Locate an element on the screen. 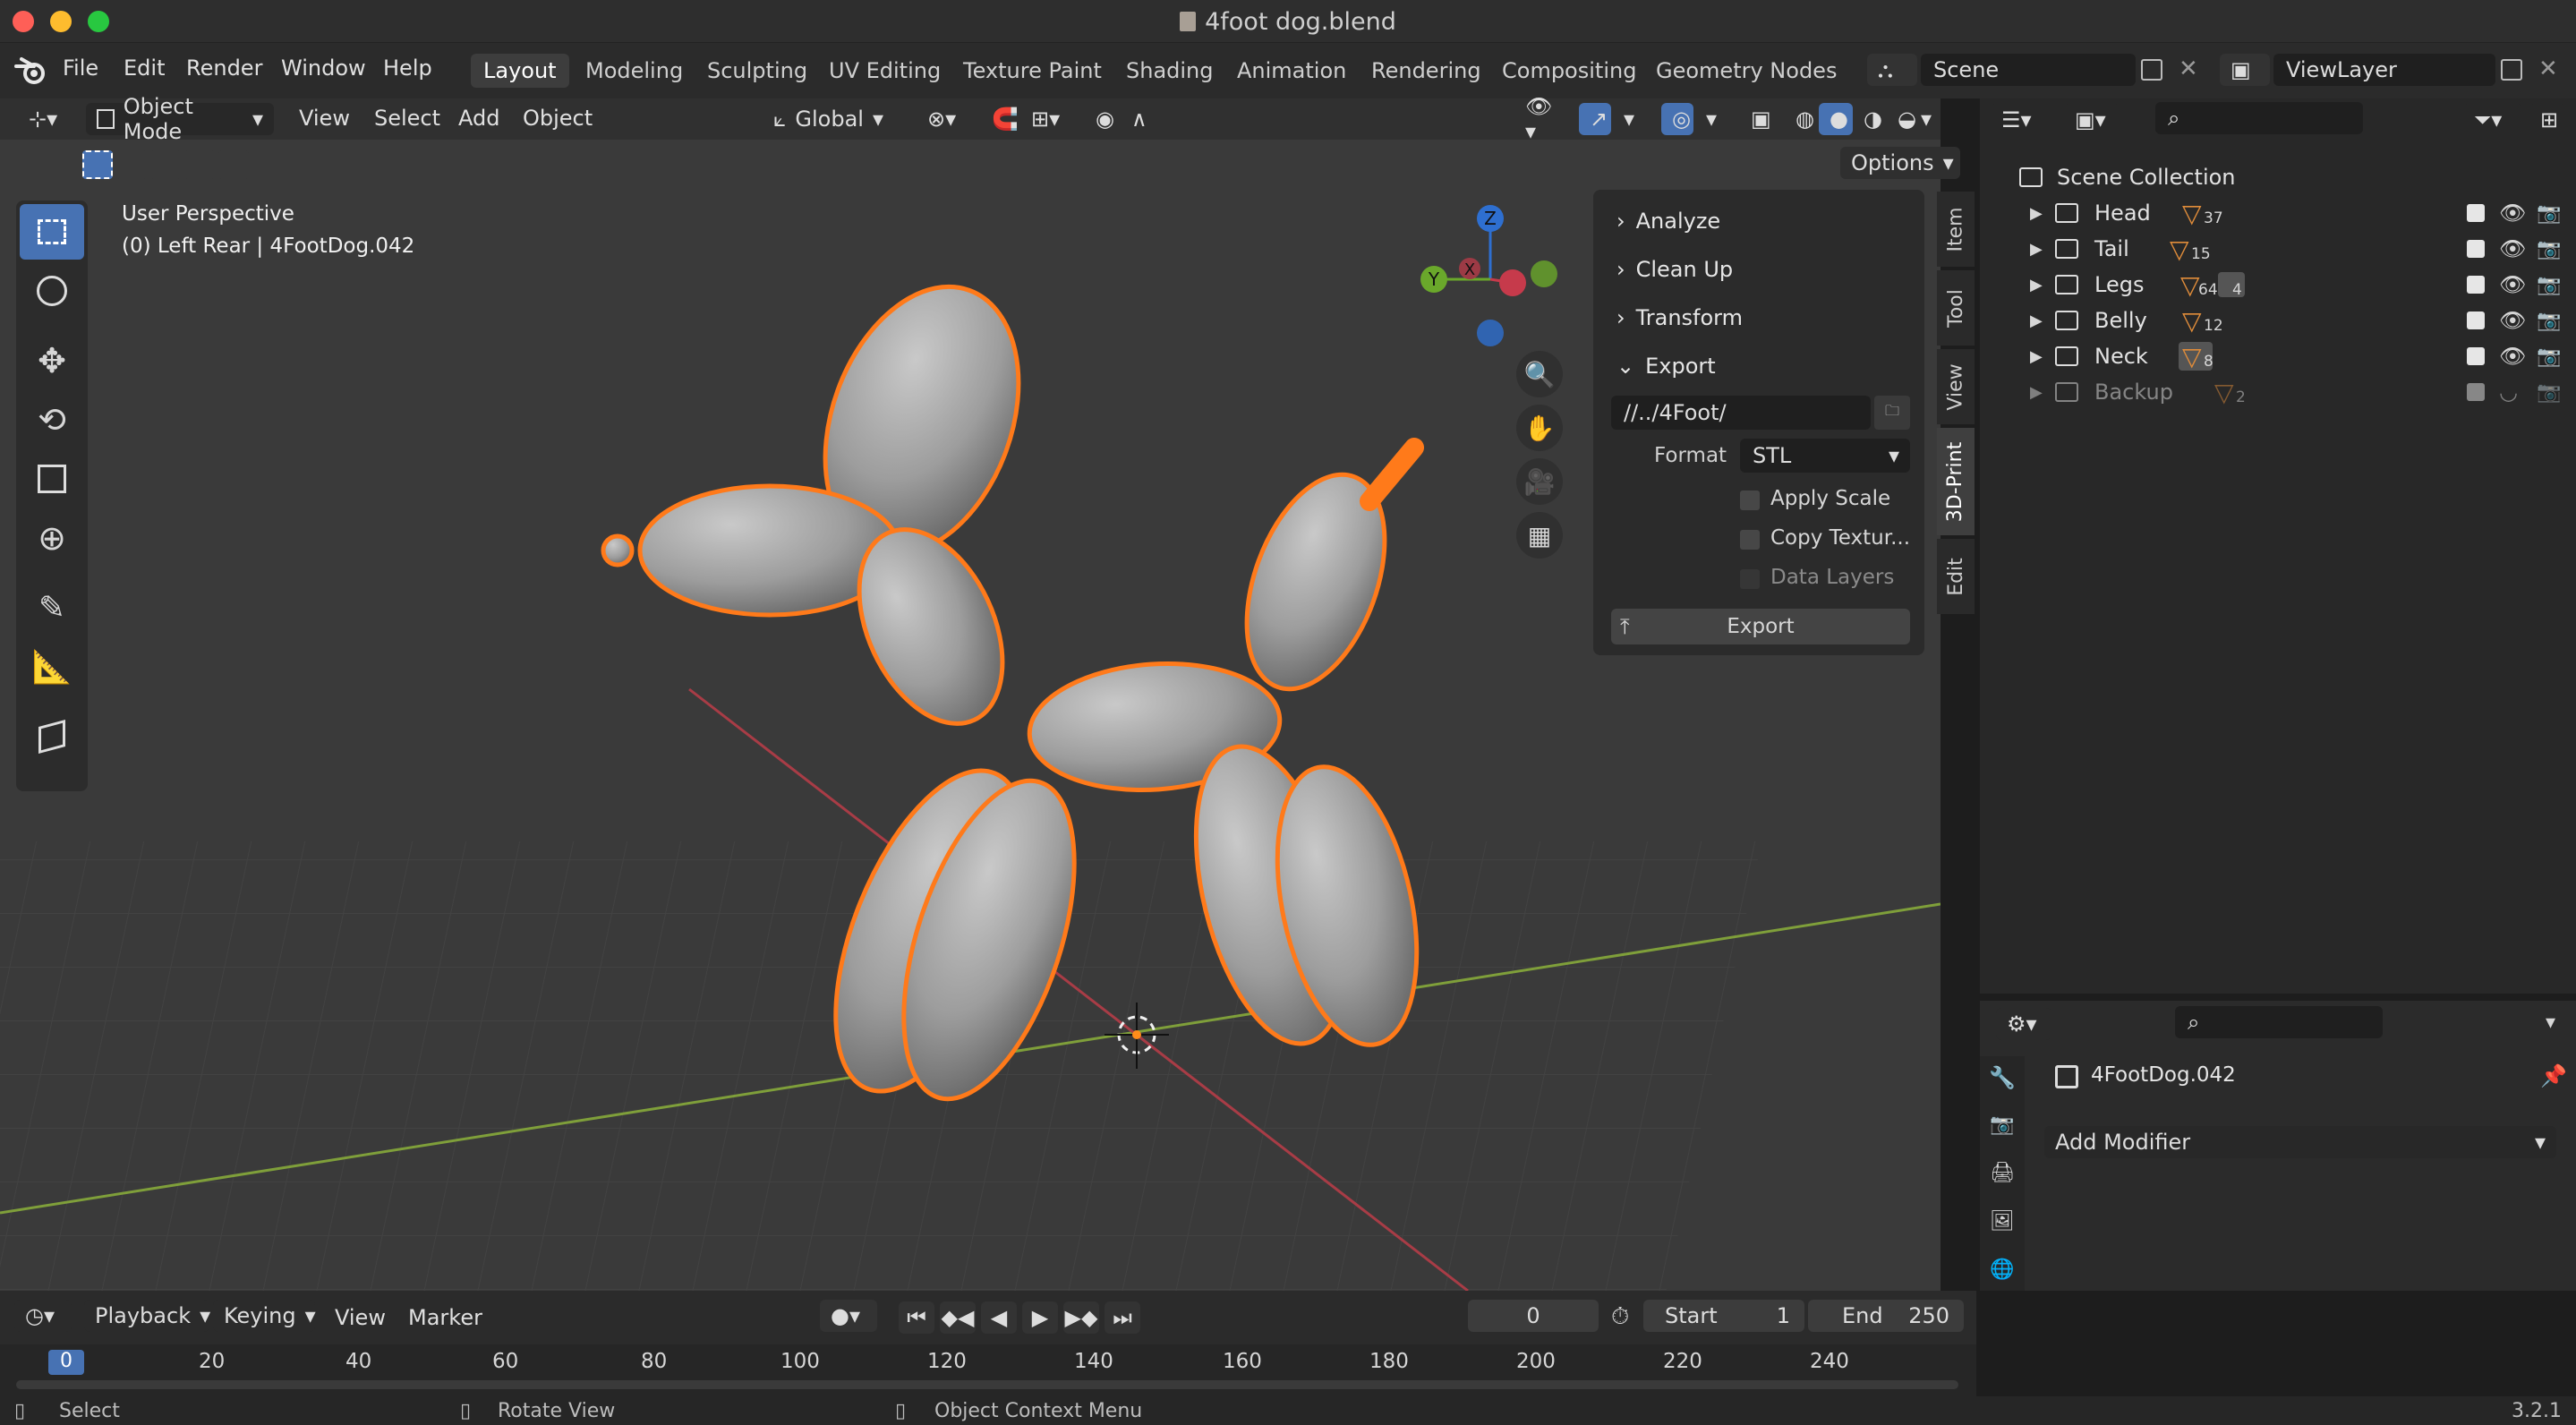  section-analyze: › Analyze is located at coordinates (1758, 221).